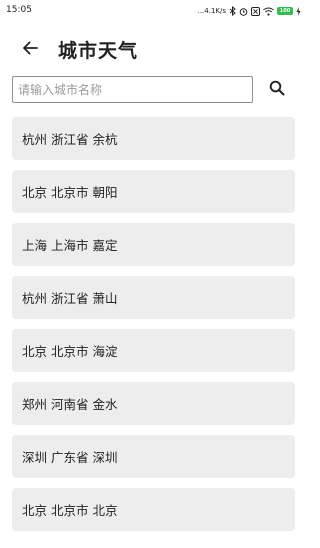  I want to click on search-button, so click(277, 90).